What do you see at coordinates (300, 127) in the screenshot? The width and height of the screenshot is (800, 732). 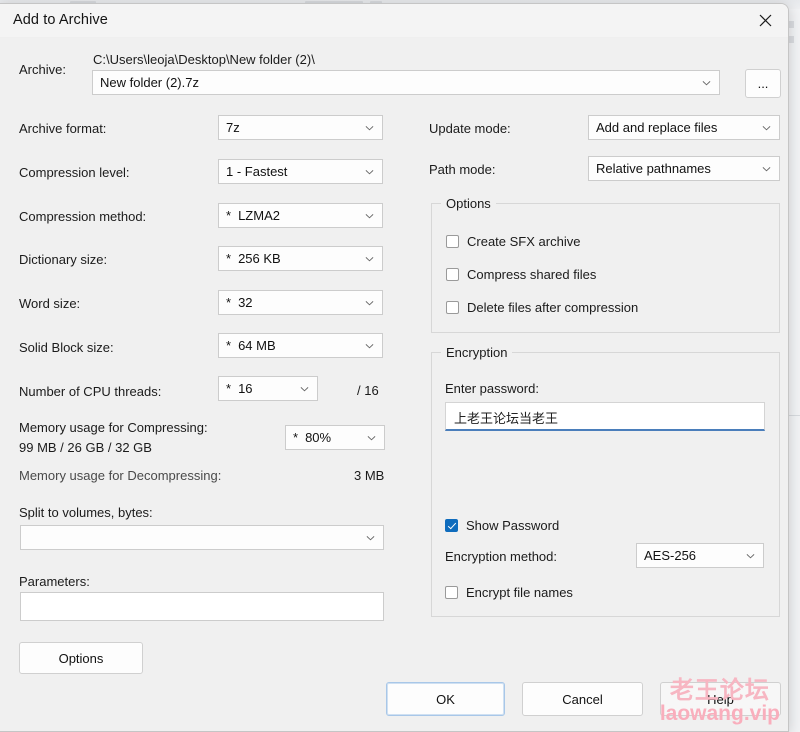 I see `archive-format-combo: 7z` at bounding box center [300, 127].